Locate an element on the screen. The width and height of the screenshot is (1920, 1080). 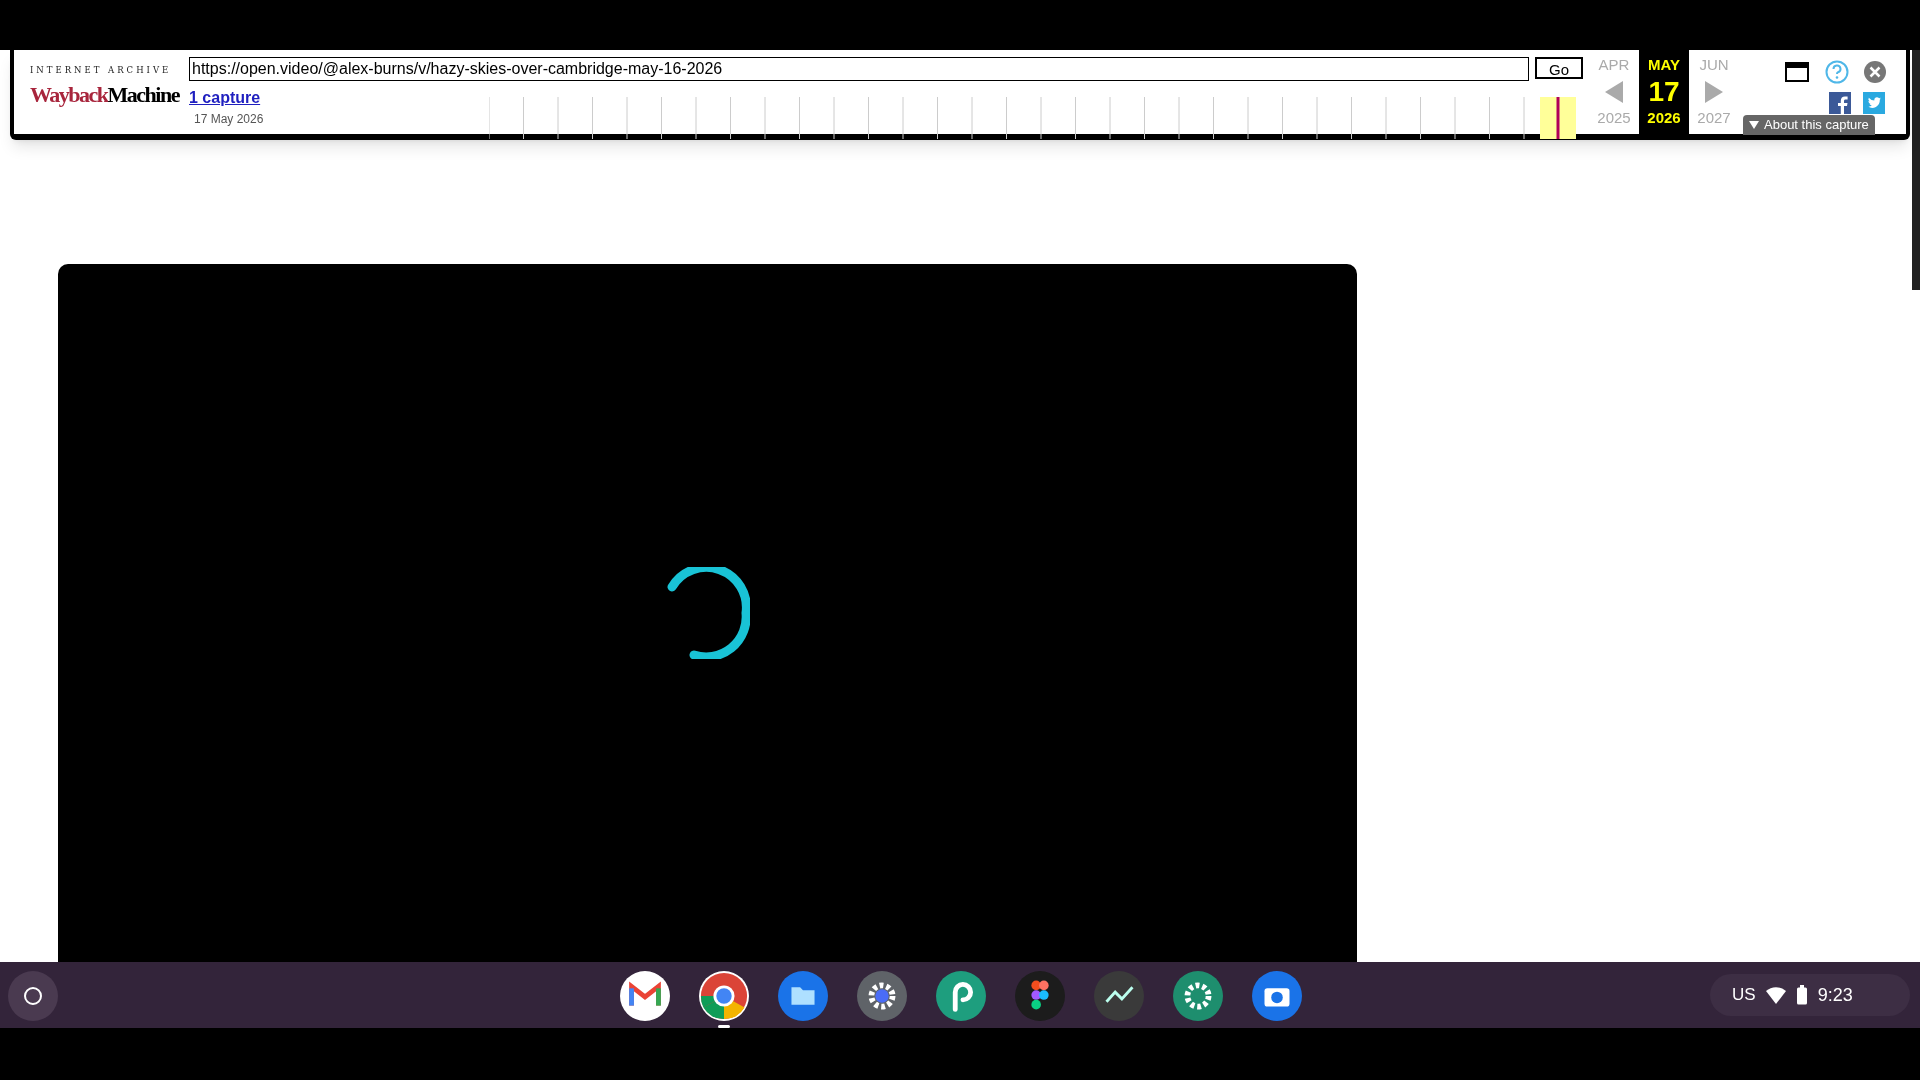
launcher-button is located at coordinates (33, 996).